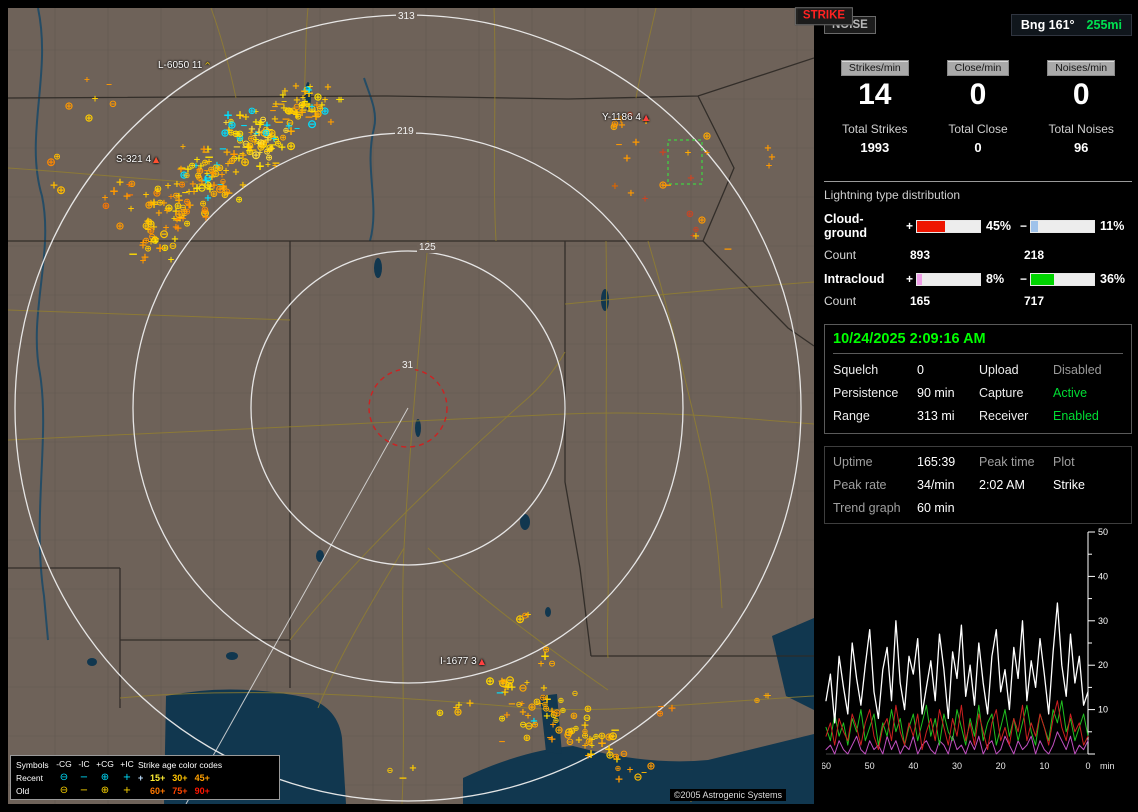 Image resolution: width=1138 pixels, height=812 pixels. Describe the element at coordinates (840, 255) in the screenshot. I see `count-label: Count` at that location.